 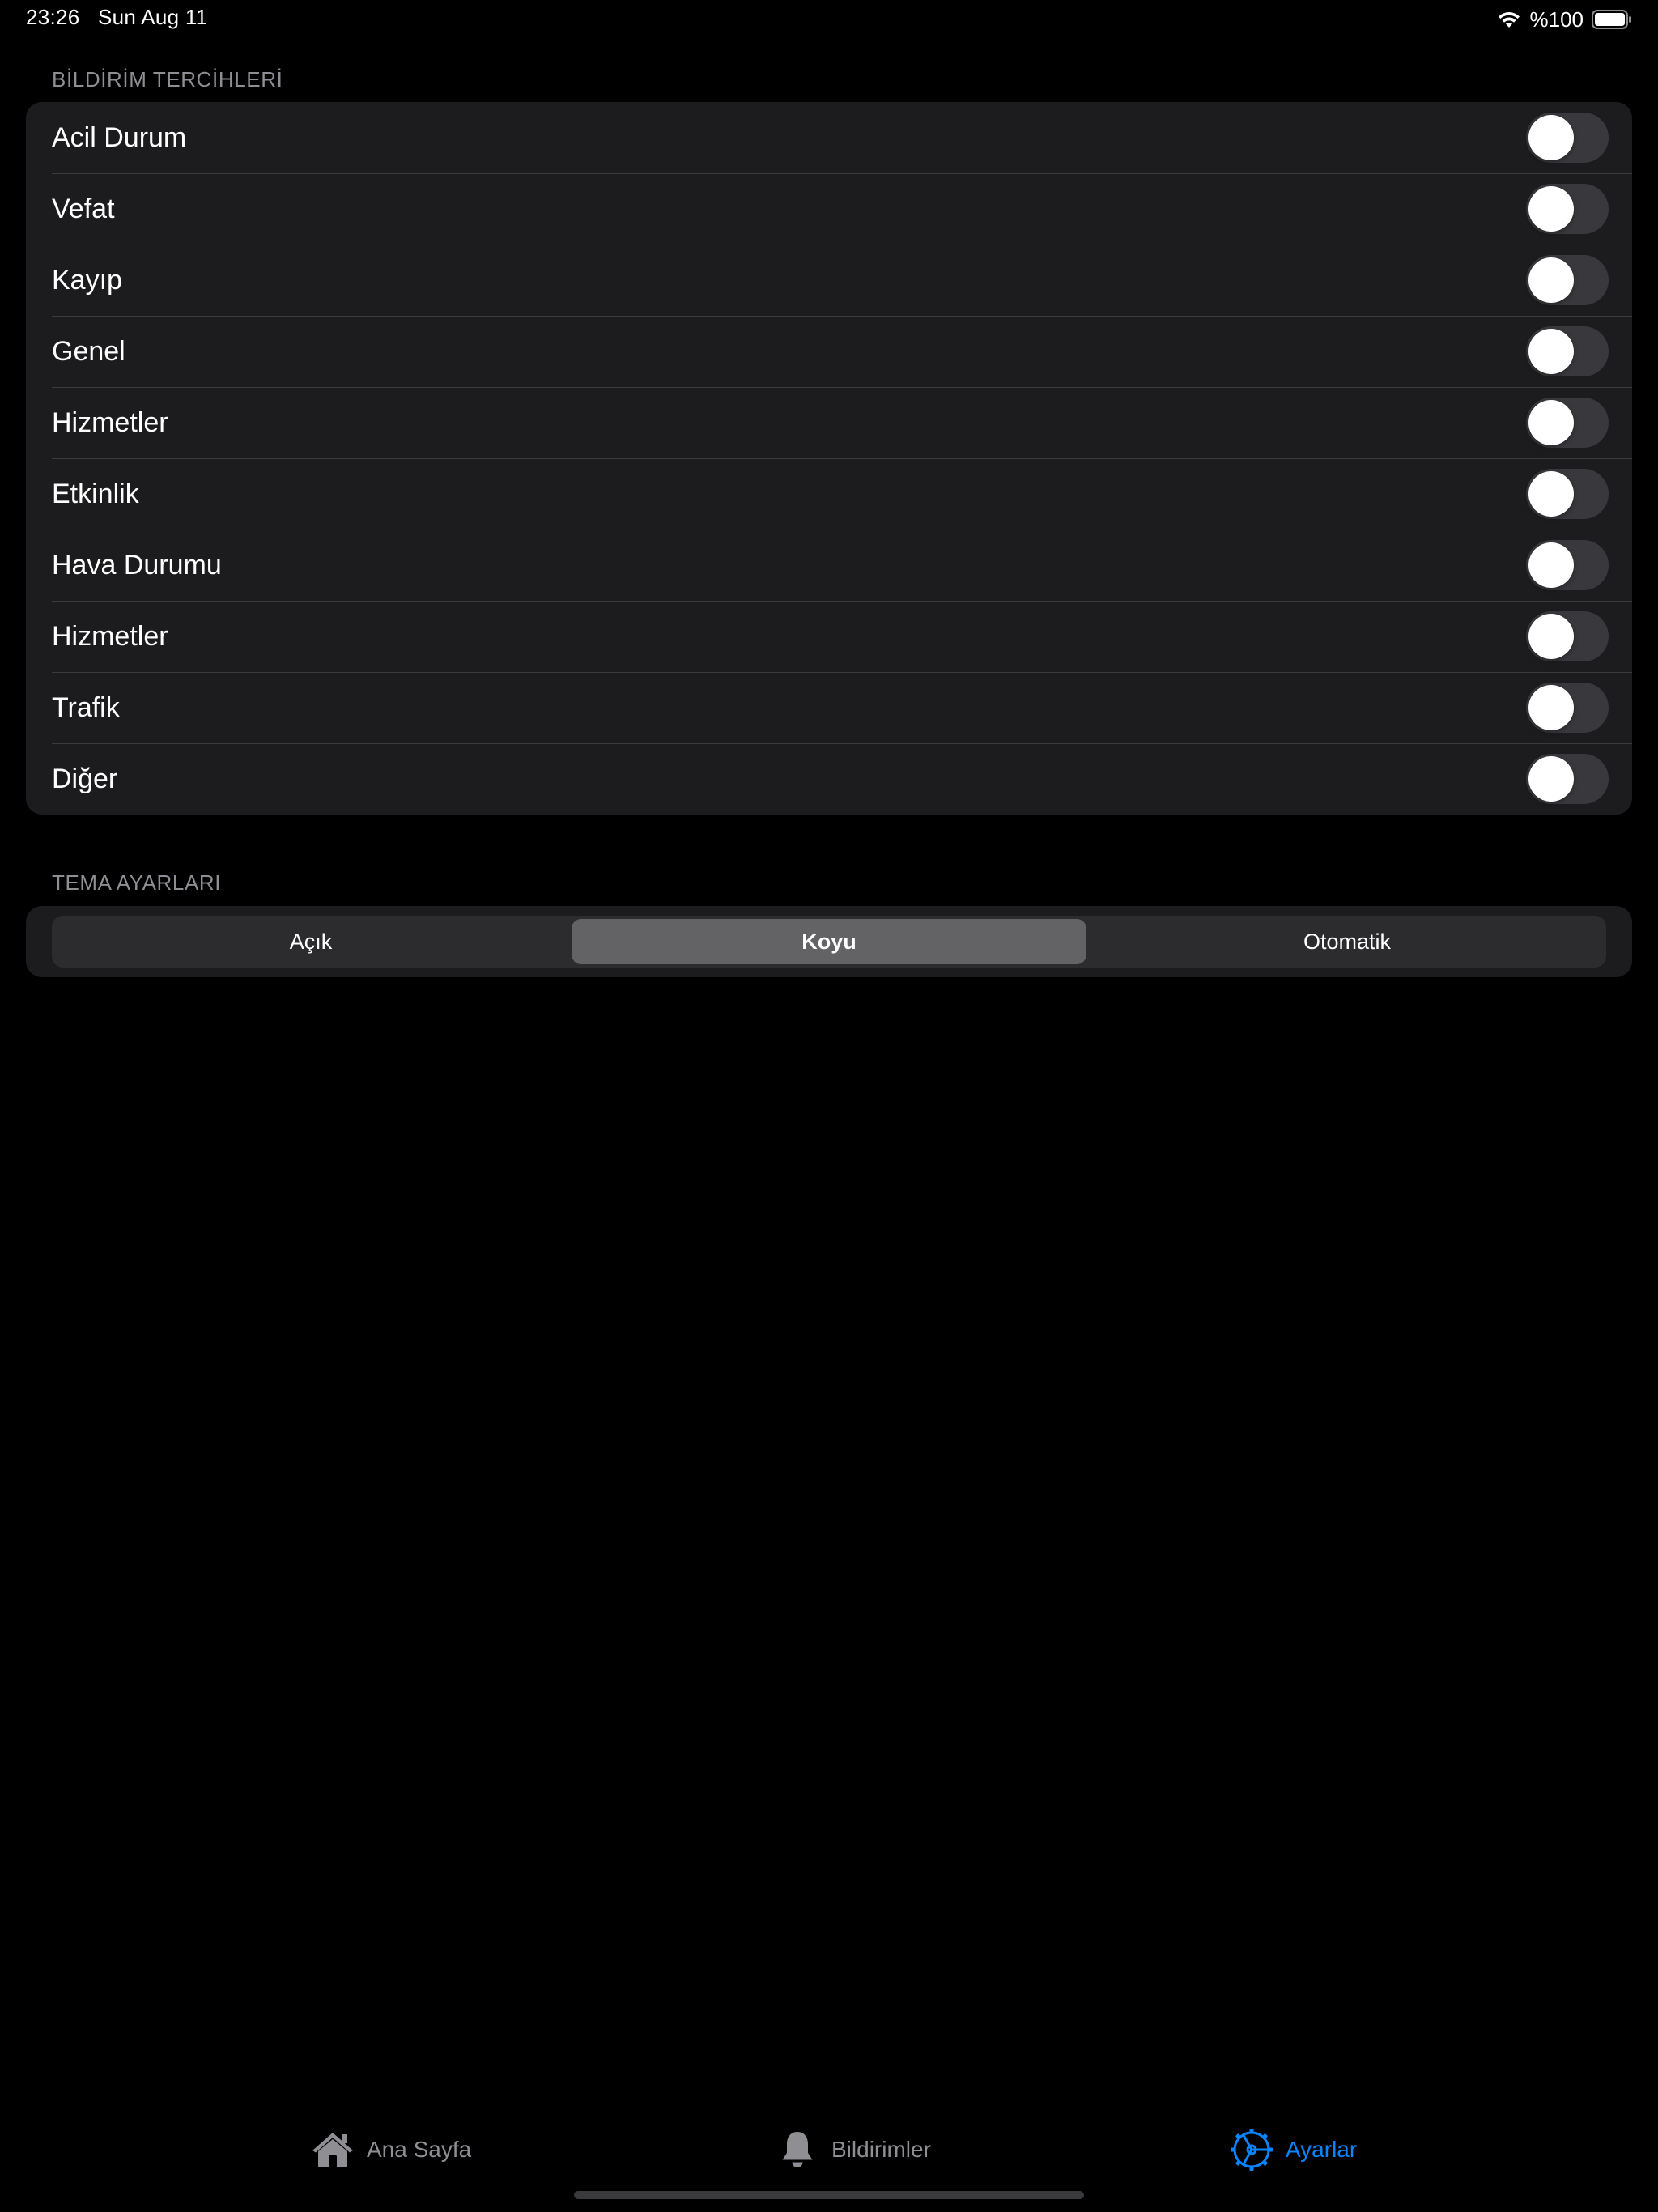 What do you see at coordinates (1347, 942) in the screenshot?
I see `theme-option-auto: Otomatik` at bounding box center [1347, 942].